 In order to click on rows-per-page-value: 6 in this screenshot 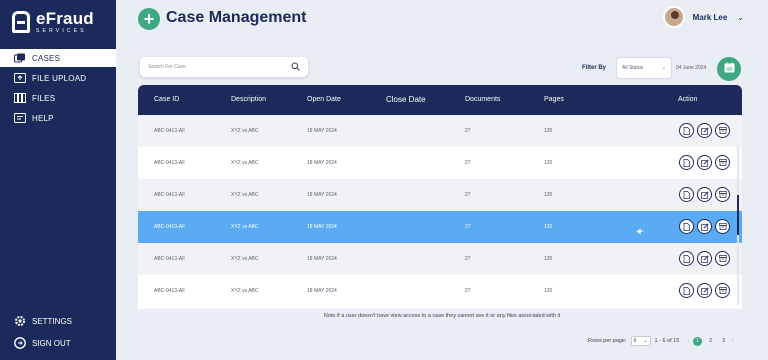, I will do `click(635, 341)`.